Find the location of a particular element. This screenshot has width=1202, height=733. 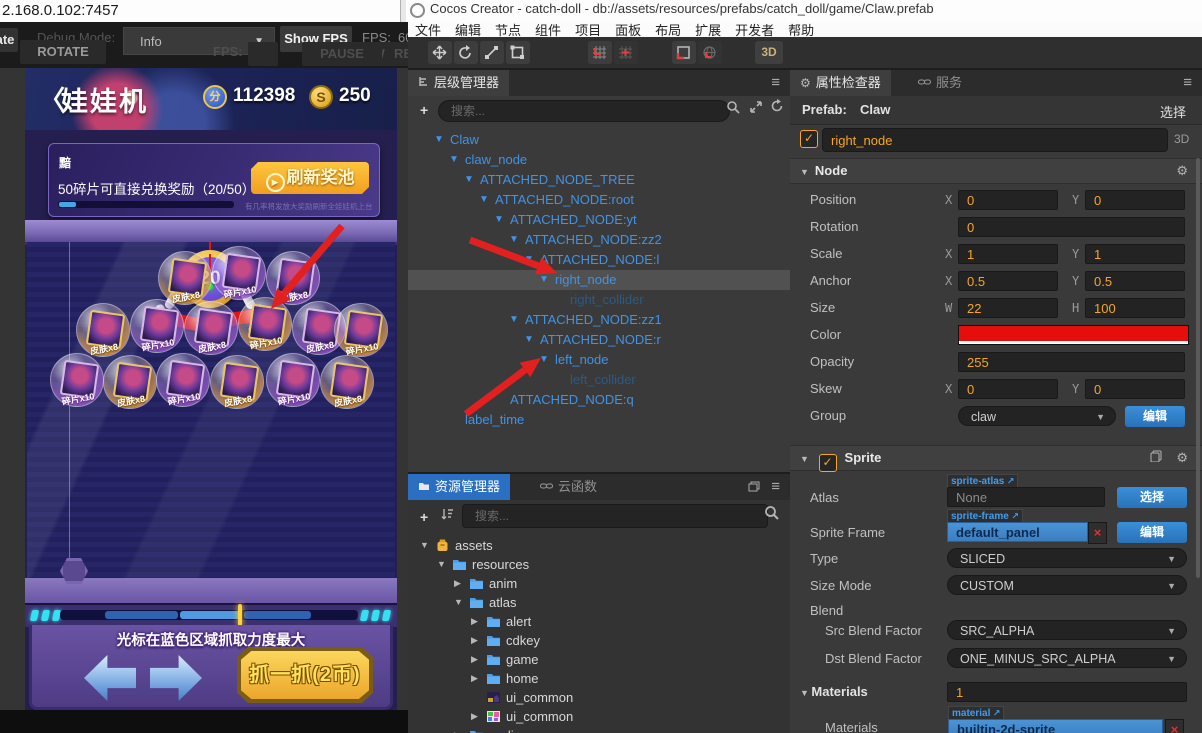

tab-assets: 资源管理器 is located at coordinates (459, 487).